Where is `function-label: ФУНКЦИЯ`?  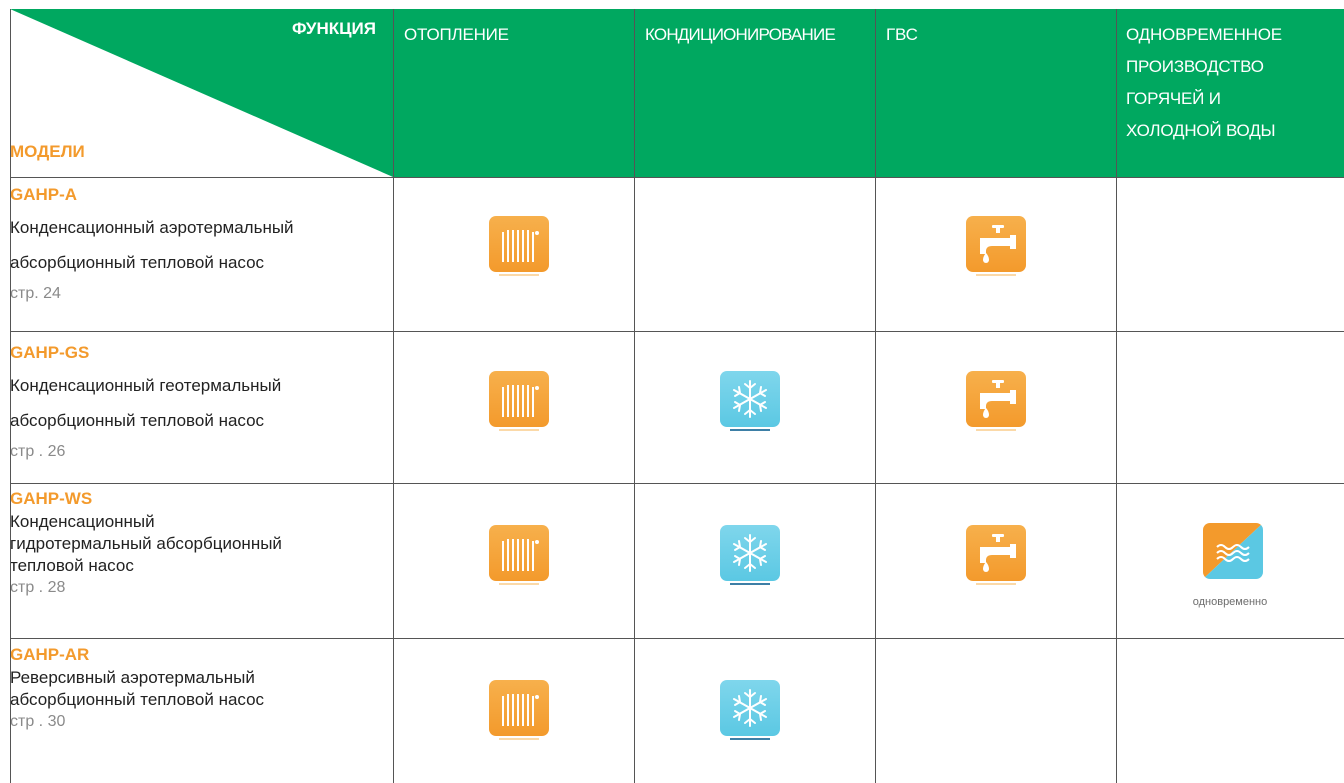
function-label: ФУНКЦИЯ is located at coordinates (334, 28).